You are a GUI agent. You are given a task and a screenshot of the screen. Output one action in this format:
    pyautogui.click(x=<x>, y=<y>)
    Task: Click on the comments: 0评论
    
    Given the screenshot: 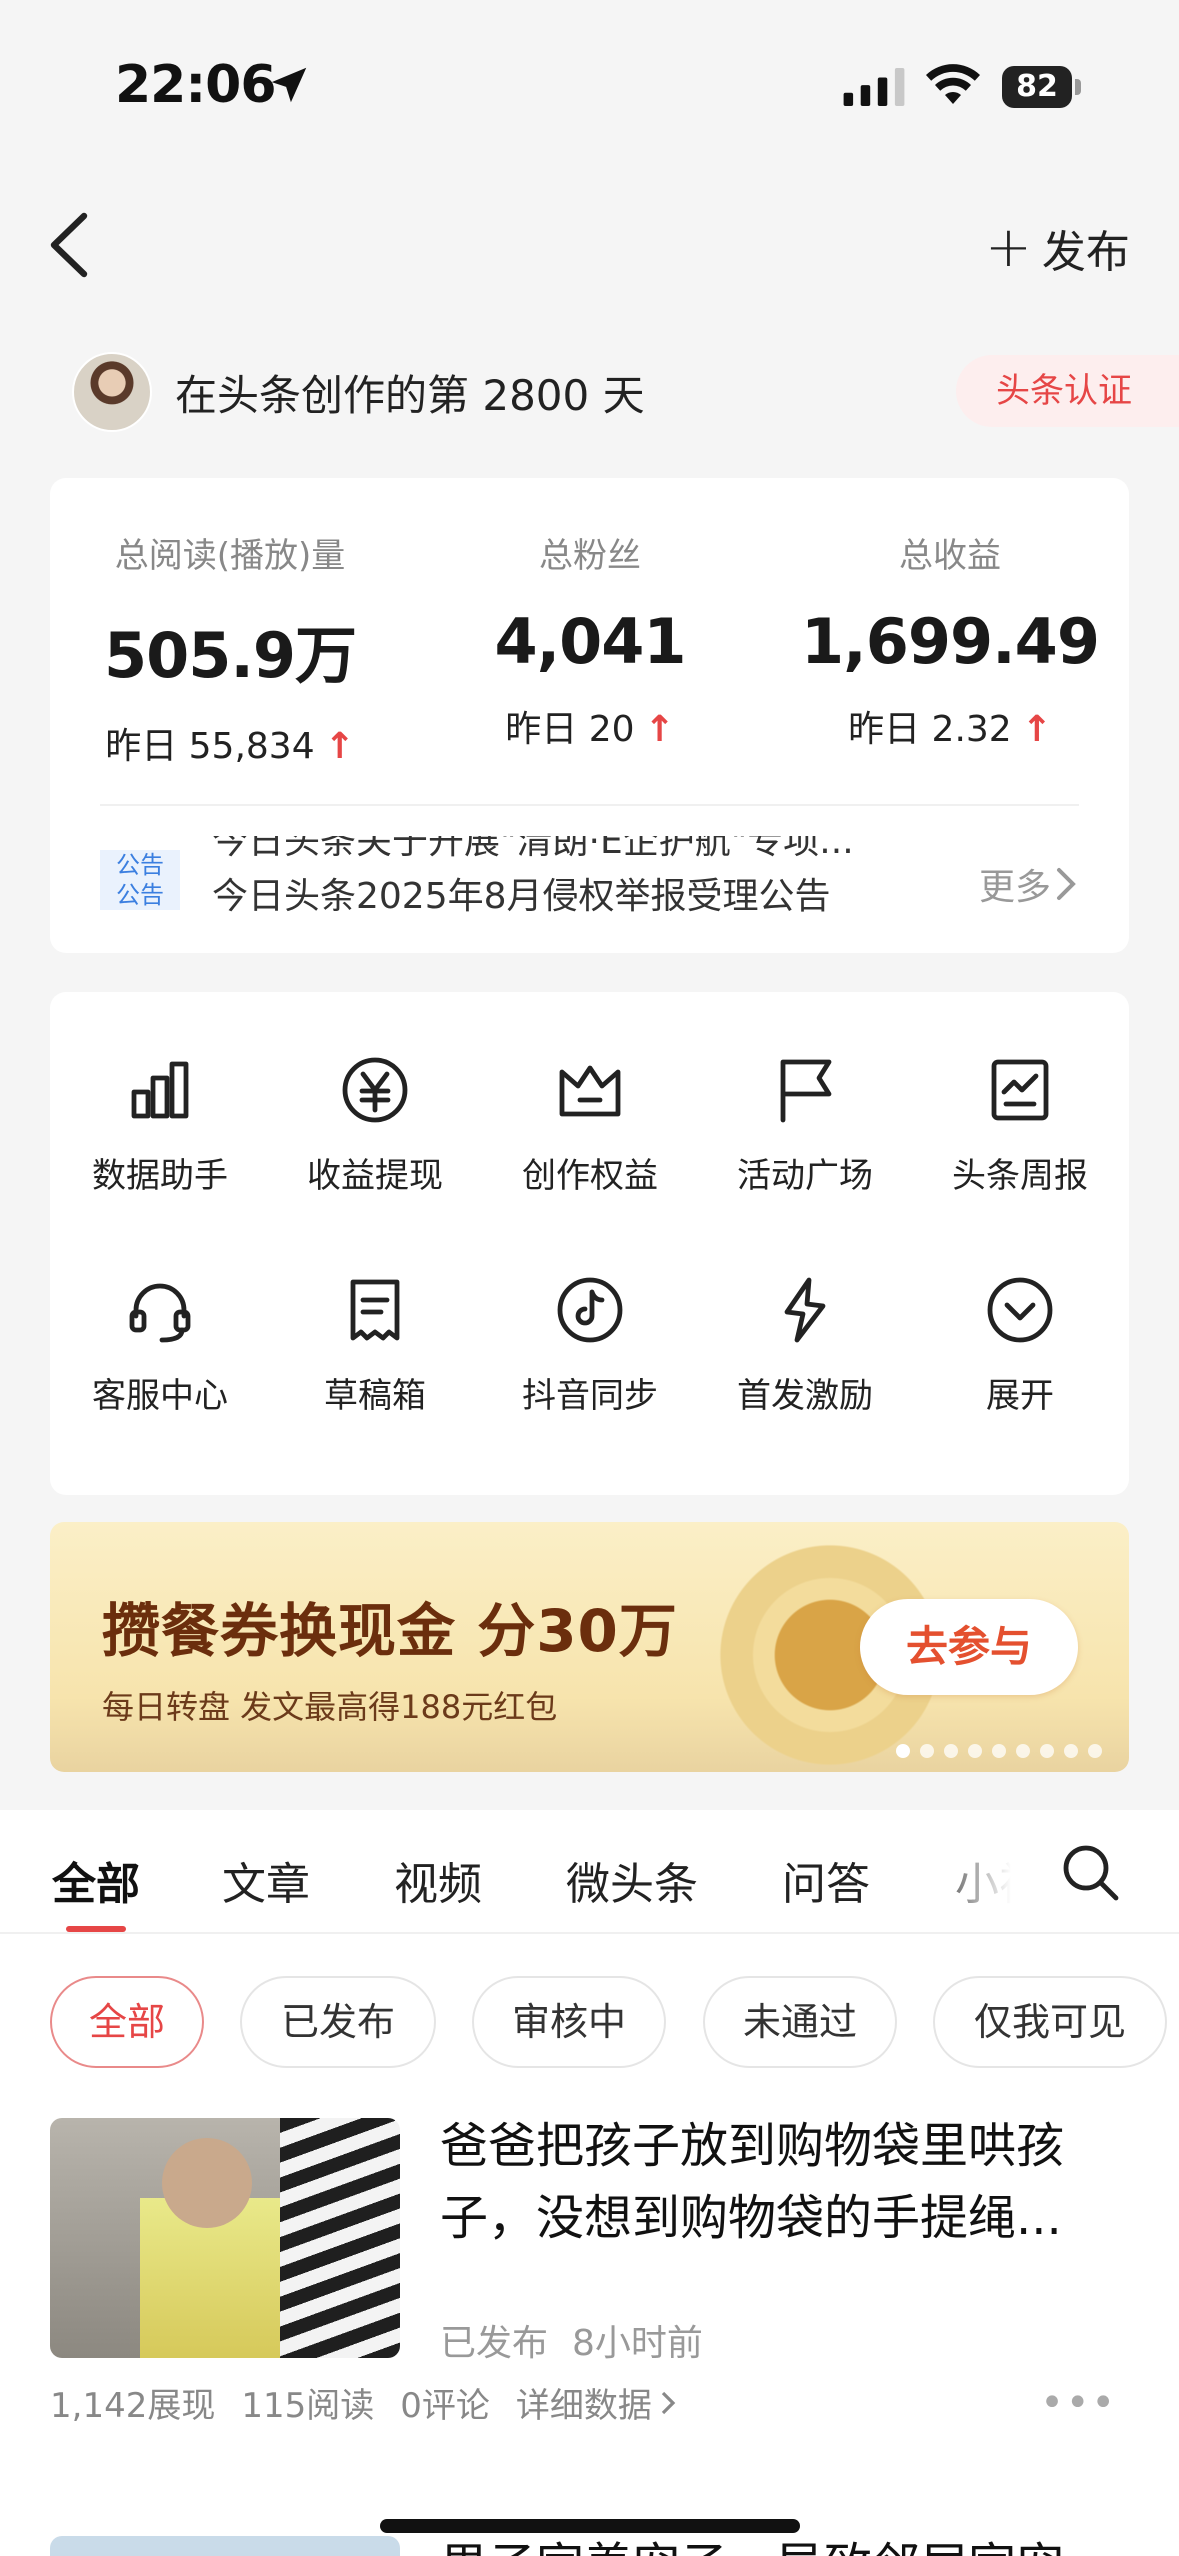 What is the action you would take?
    pyautogui.click(x=445, y=2406)
    